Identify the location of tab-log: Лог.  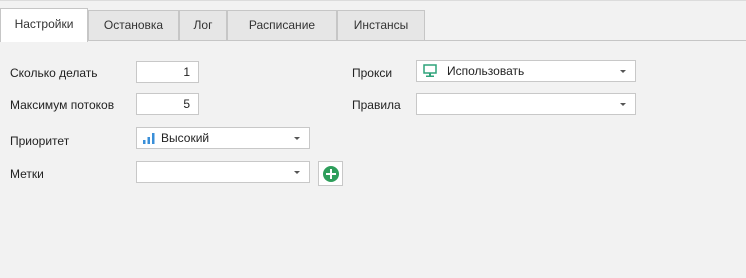
(203, 25).